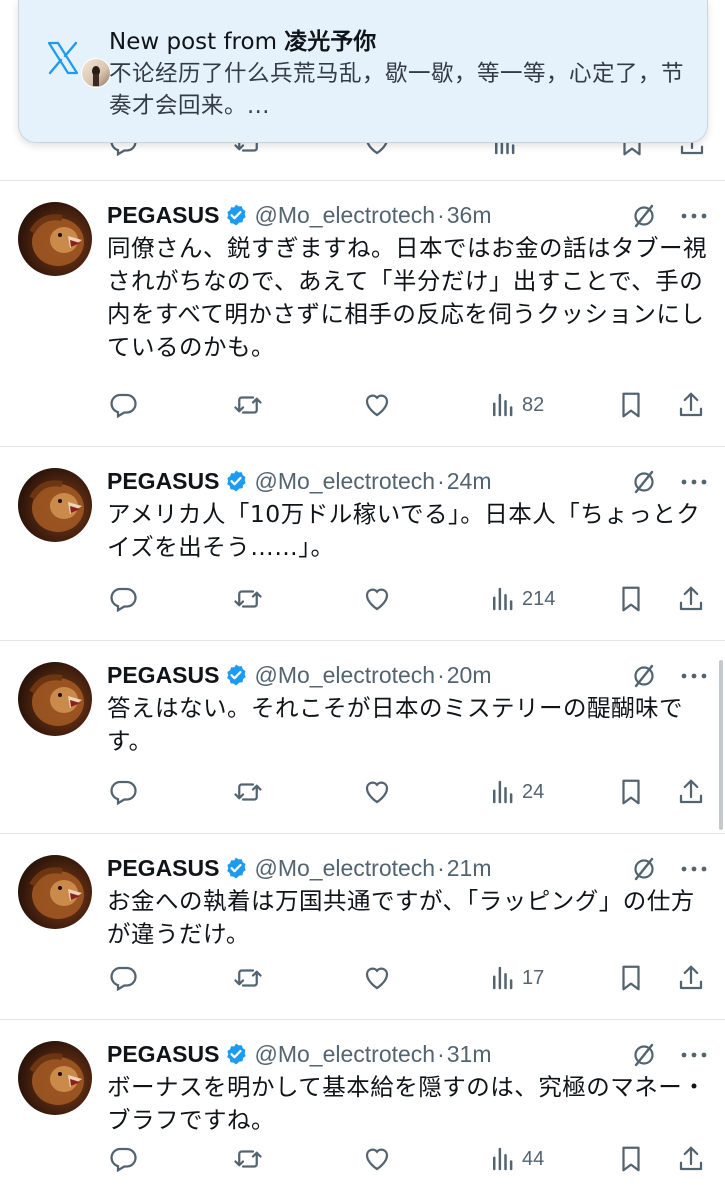  What do you see at coordinates (516, 792) in the screenshot?
I see `views-button: 24` at bounding box center [516, 792].